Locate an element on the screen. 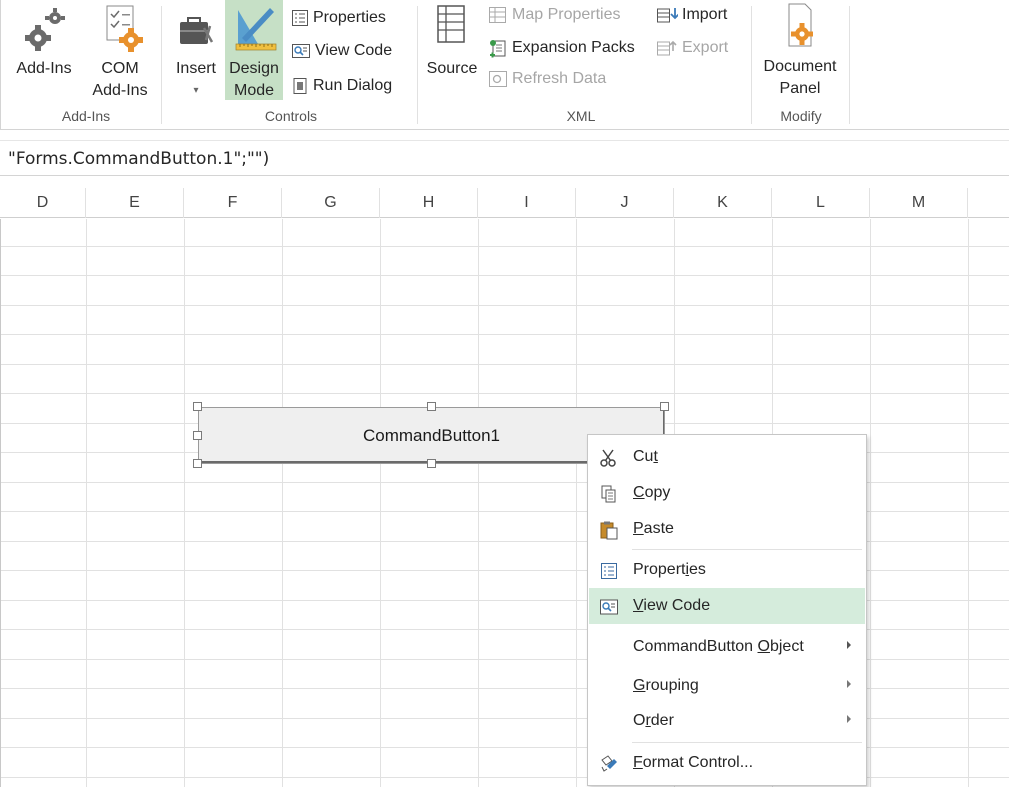 The width and height of the screenshot is (1009, 787). map-properties-icon is located at coordinates (497, 15).